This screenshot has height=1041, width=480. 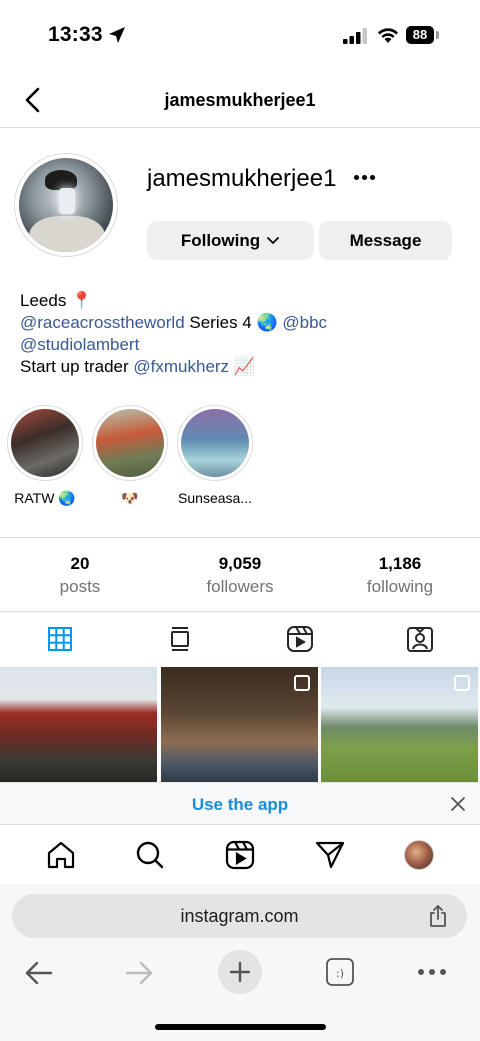 I want to click on bio-link-raceacrosstheworld: @raceacrosstheworld, so click(x=102, y=322).